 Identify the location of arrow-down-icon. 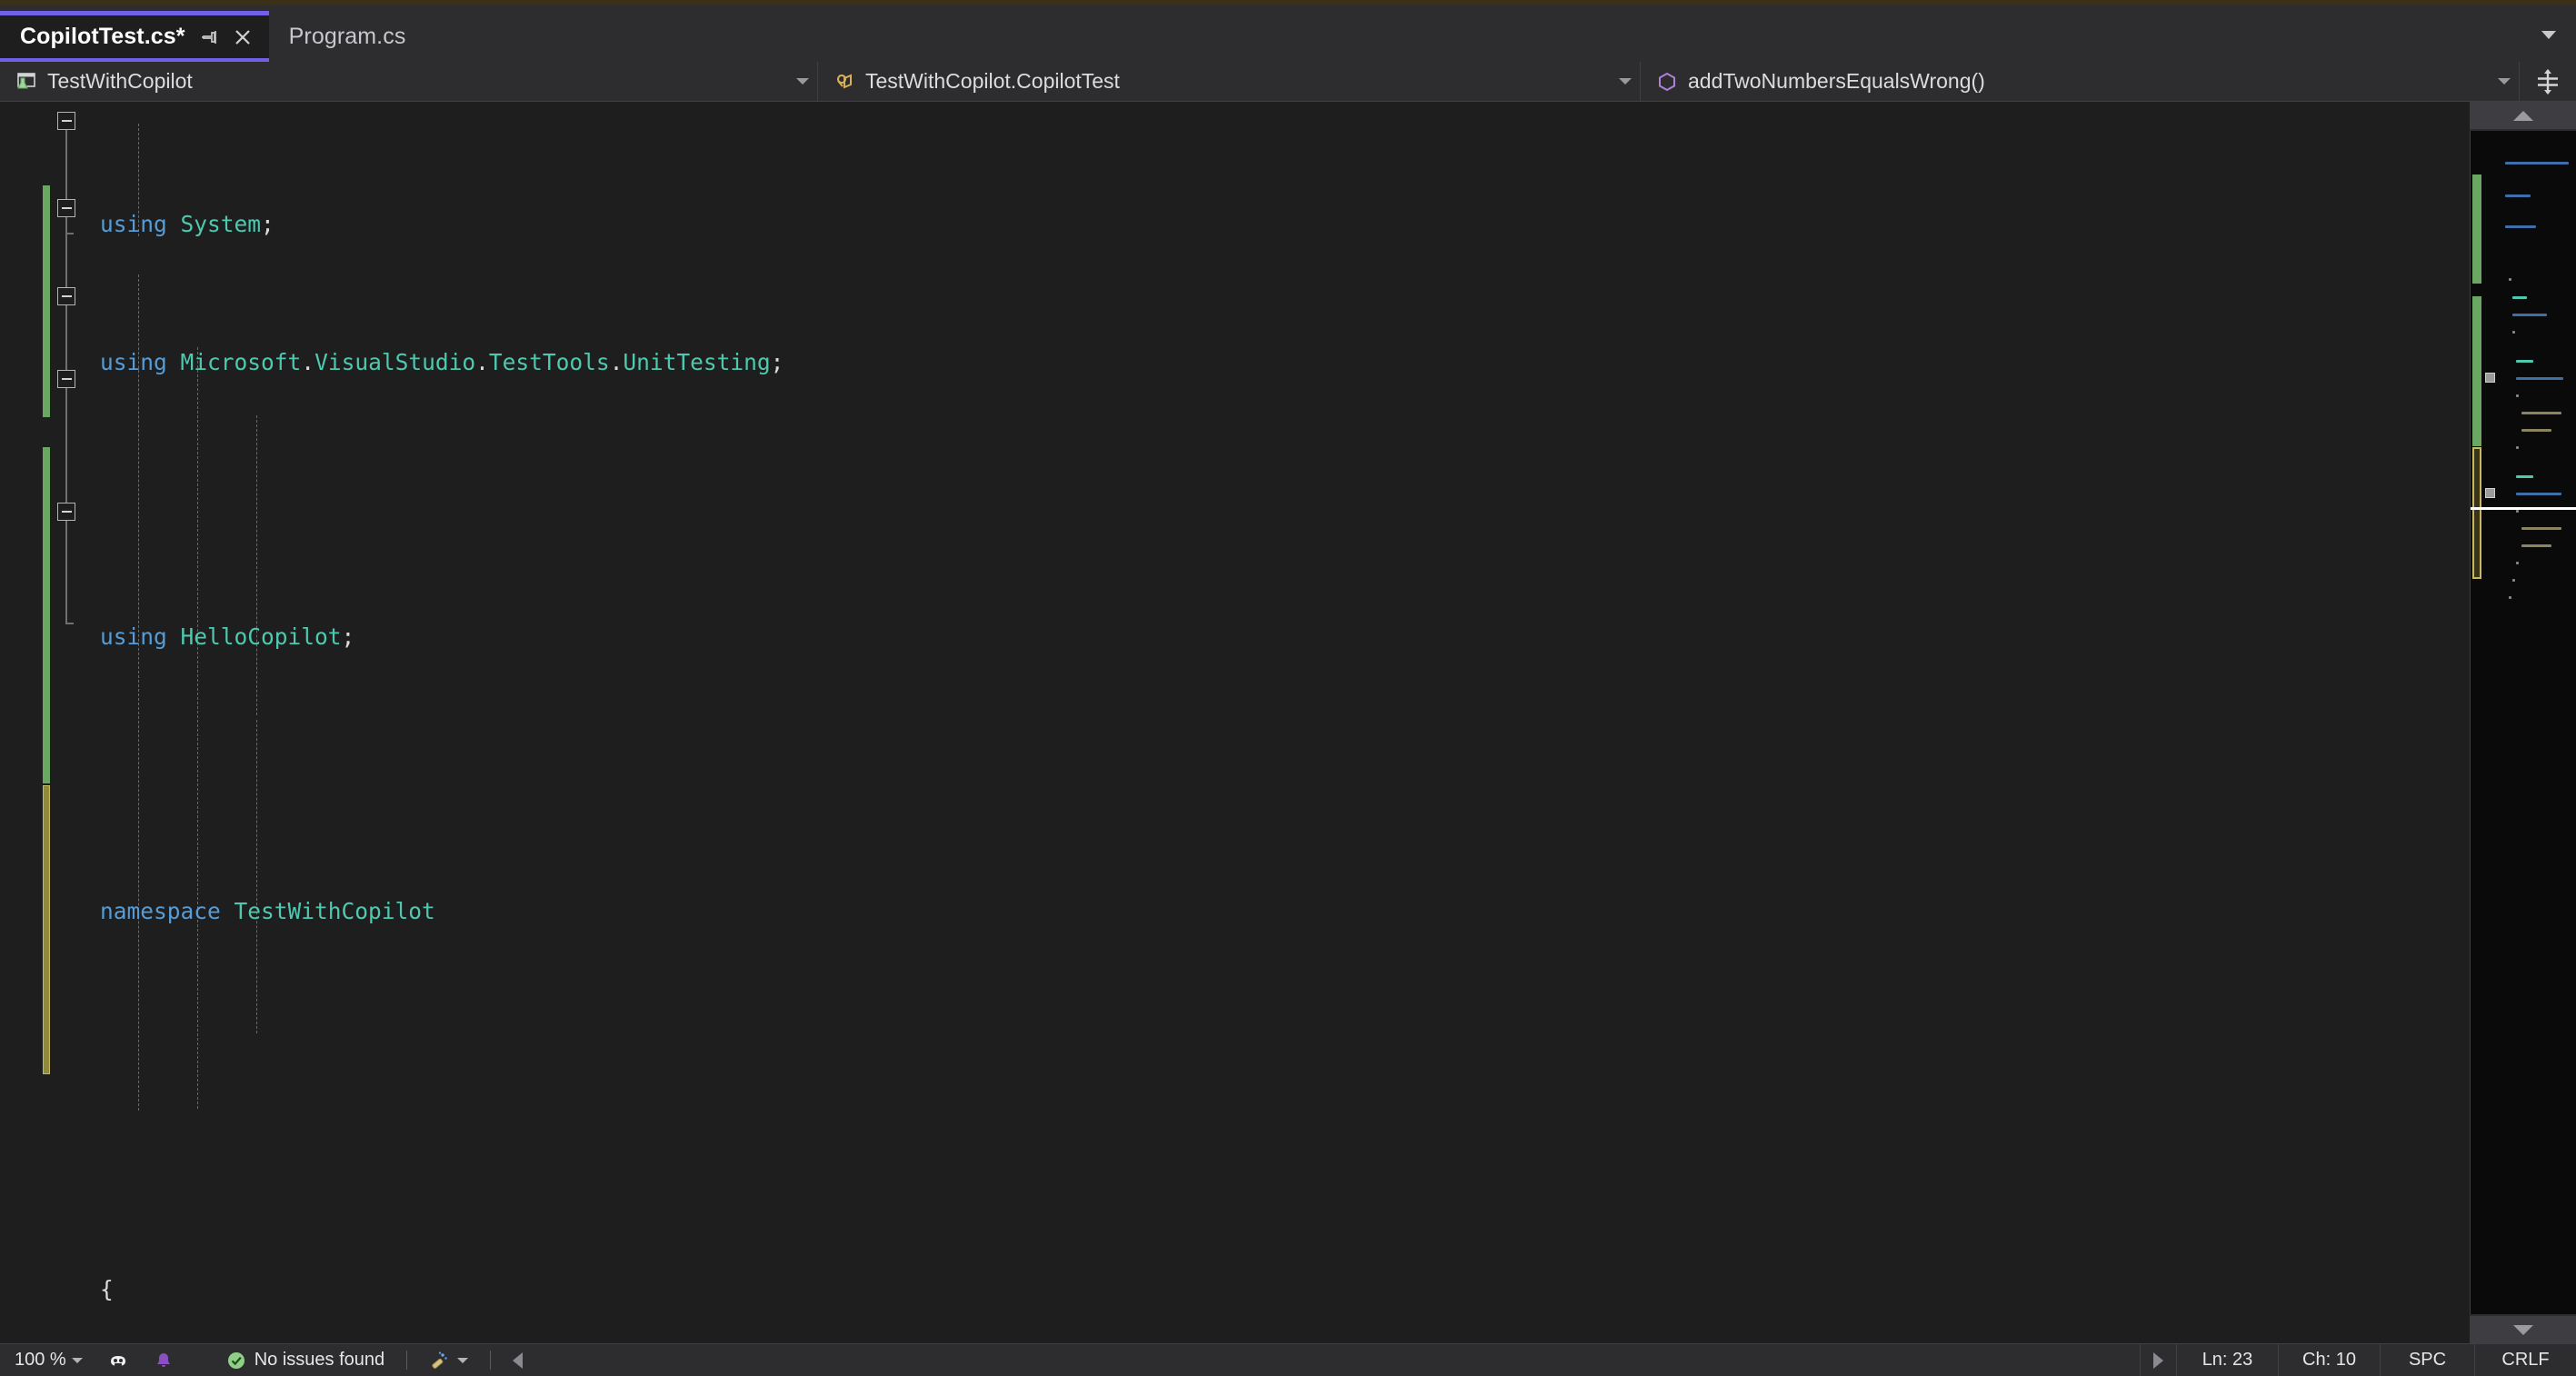
(2522, 1329).